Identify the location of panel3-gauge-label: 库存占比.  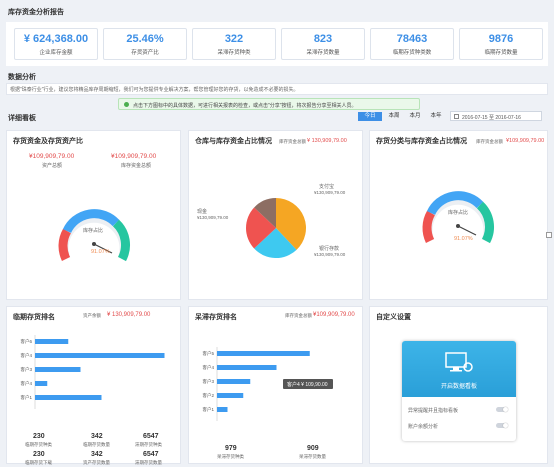
(458, 213).